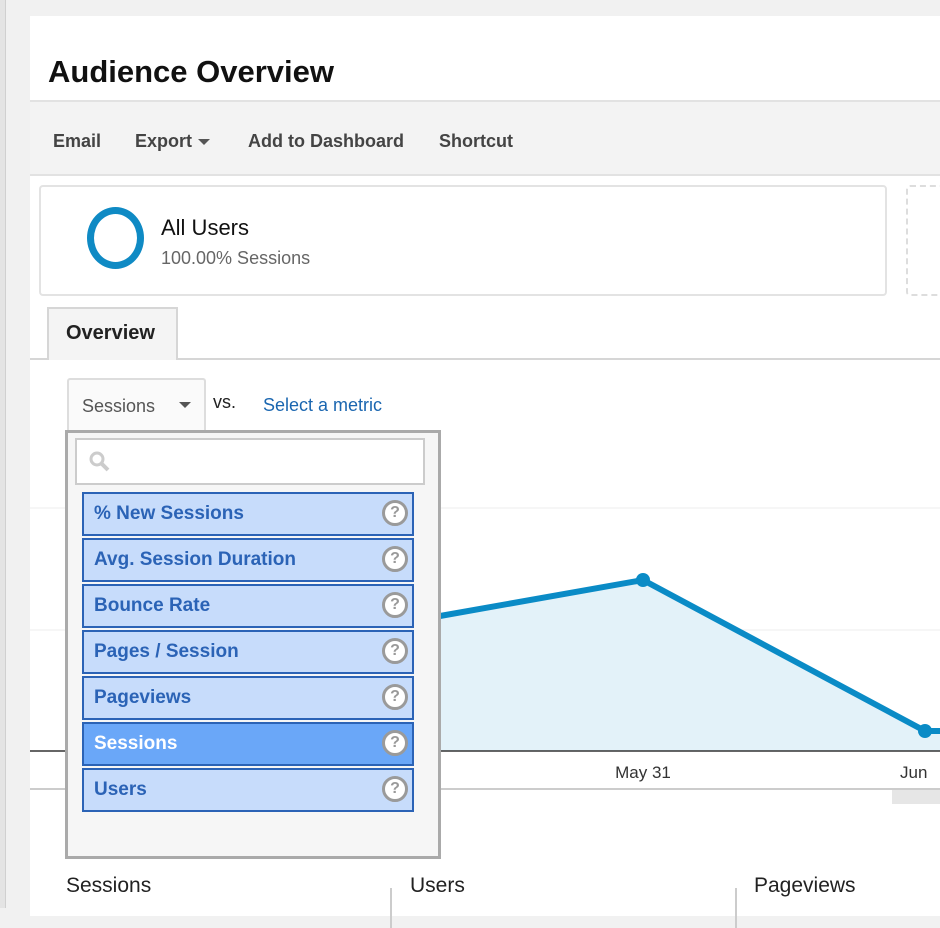  What do you see at coordinates (248, 514) in the screenshot?
I see `metric-option: % New Sessions?` at bounding box center [248, 514].